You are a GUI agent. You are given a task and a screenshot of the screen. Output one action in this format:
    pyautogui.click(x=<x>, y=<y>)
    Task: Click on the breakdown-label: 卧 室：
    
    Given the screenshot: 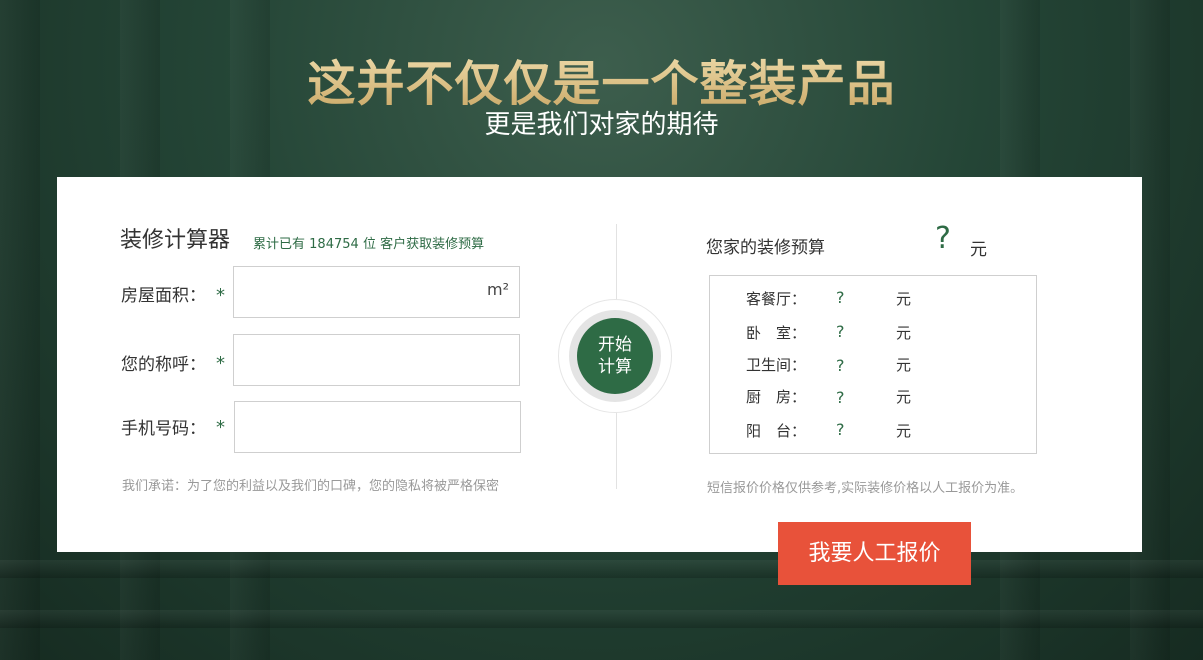 What is the action you would take?
    pyautogui.click(x=776, y=333)
    